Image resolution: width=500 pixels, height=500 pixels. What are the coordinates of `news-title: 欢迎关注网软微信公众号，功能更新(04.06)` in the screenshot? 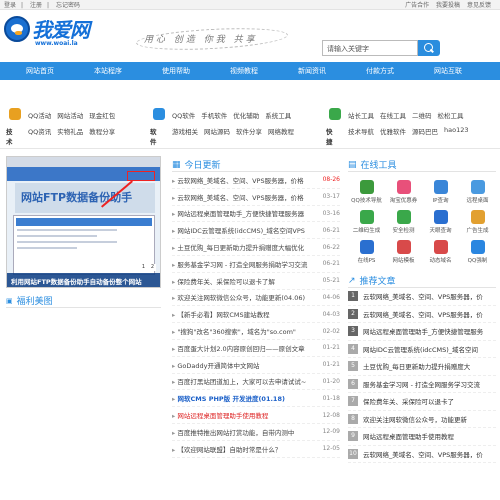 It's located at (242, 297).